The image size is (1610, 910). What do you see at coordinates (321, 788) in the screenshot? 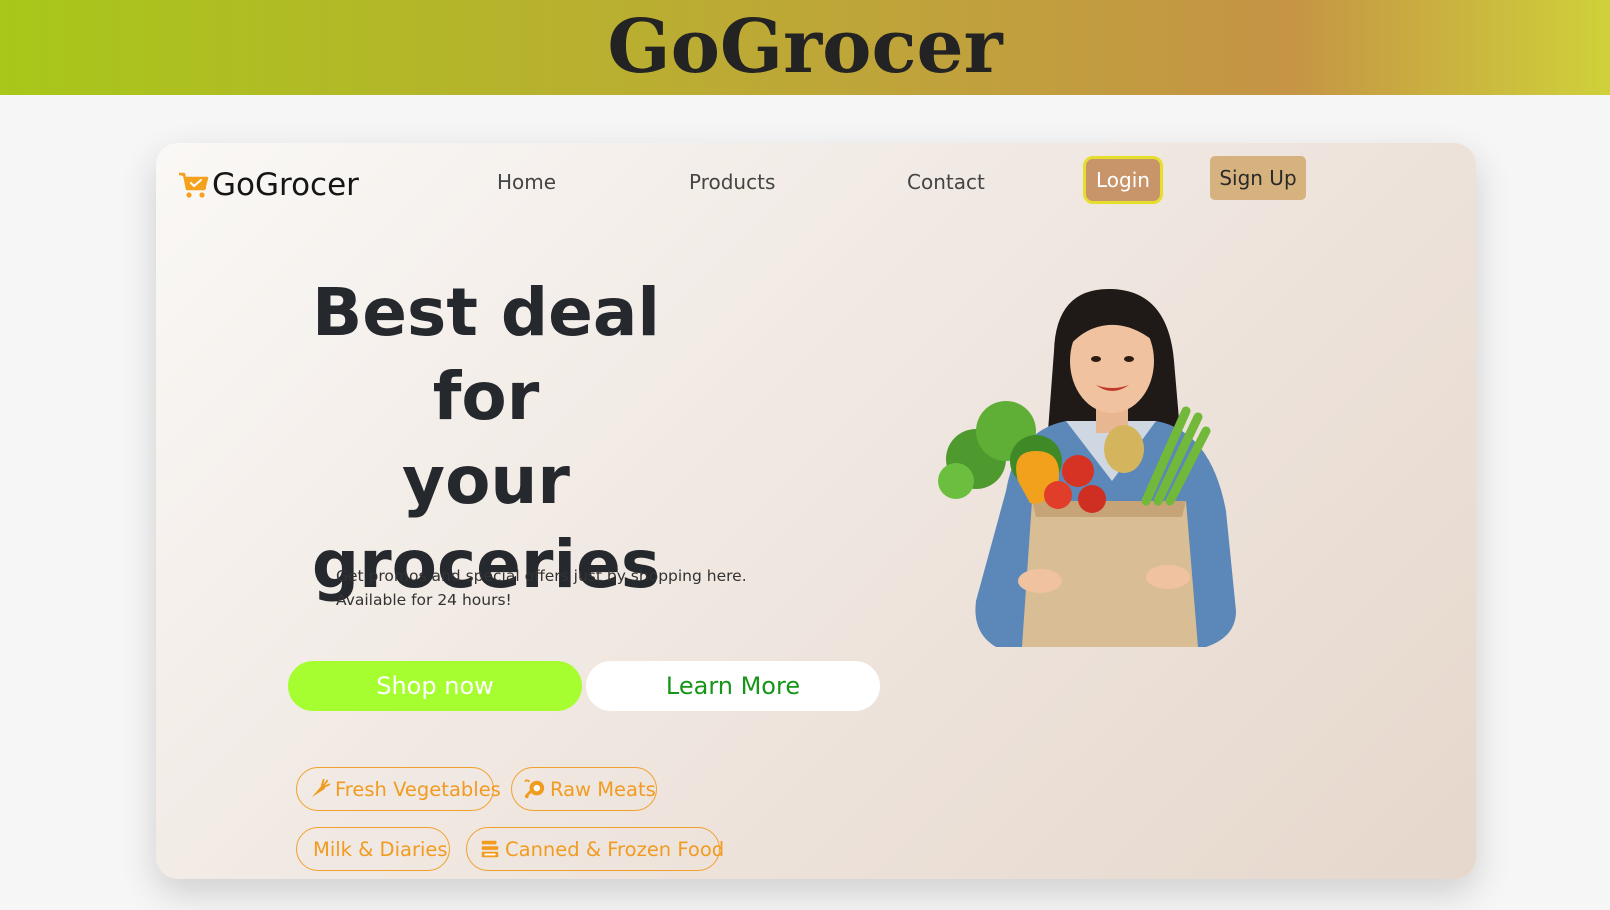
I see `carrot-icon` at bounding box center [321, 788].